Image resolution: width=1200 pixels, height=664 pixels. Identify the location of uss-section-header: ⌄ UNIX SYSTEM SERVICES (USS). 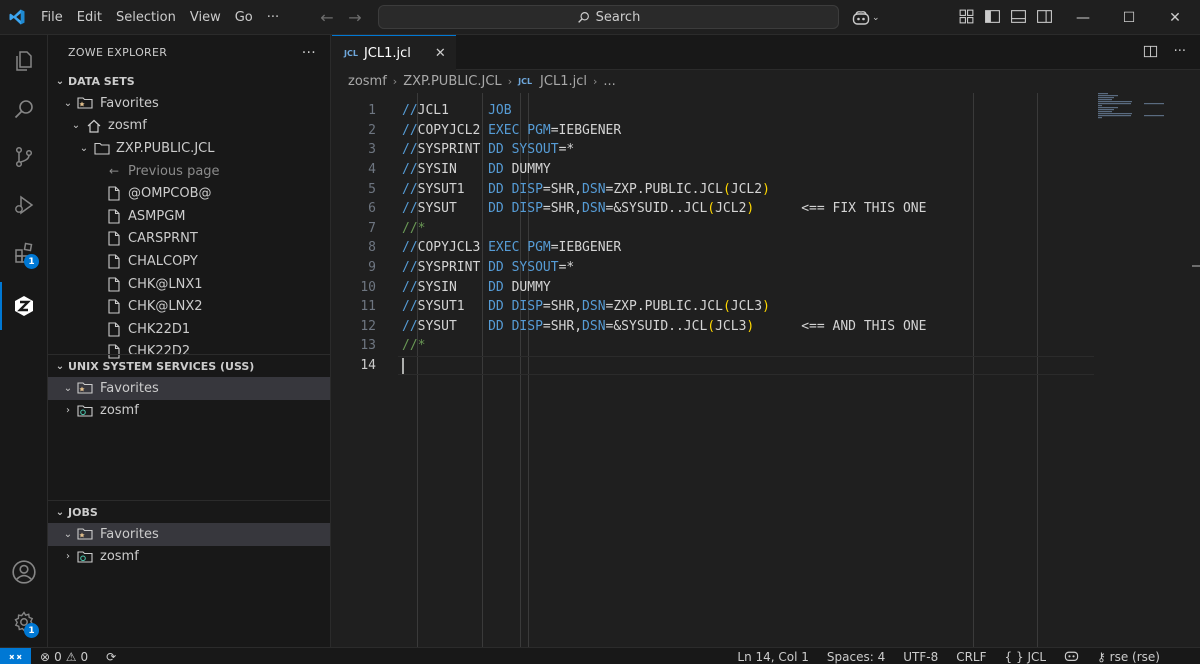
(189, 366).